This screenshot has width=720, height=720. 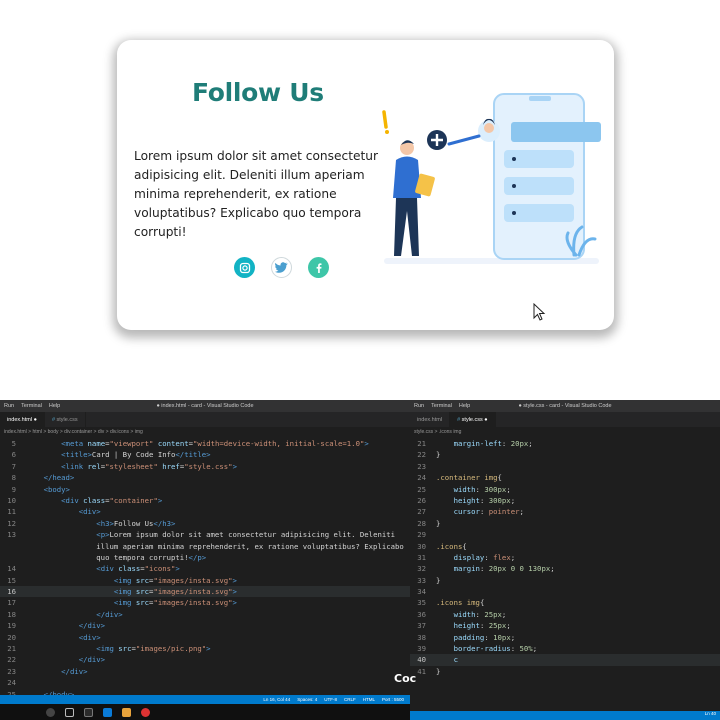 I want to click on editor-tabs: index.html # style.css ●, so click(x=565, y=419).